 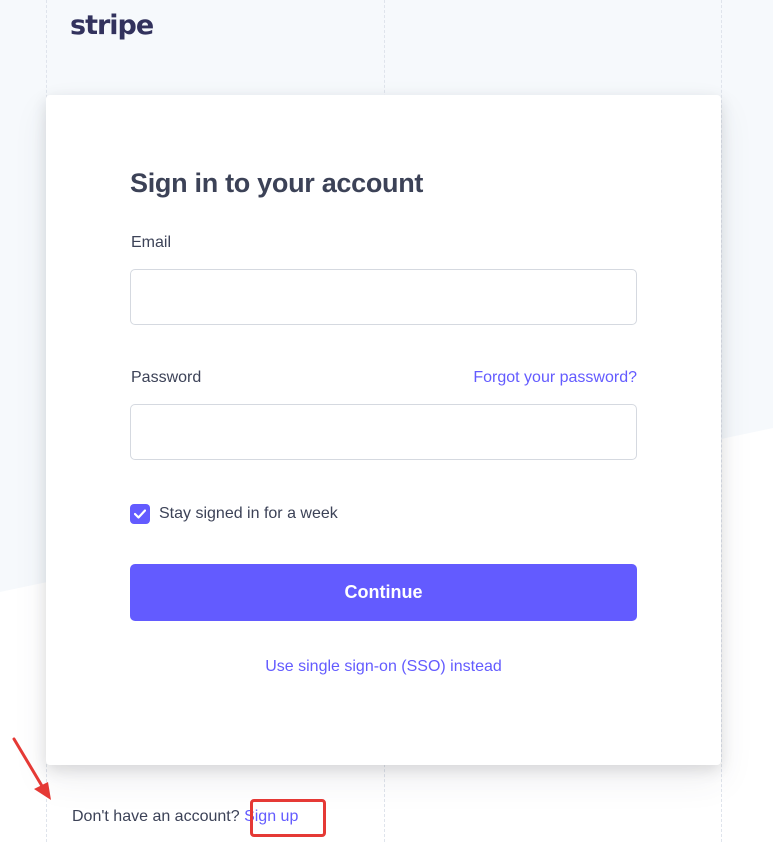 What do you see at coordinates (383, 592) in the screenshot?
I see `continue-button: Continue` at bounding box center [383, 592].